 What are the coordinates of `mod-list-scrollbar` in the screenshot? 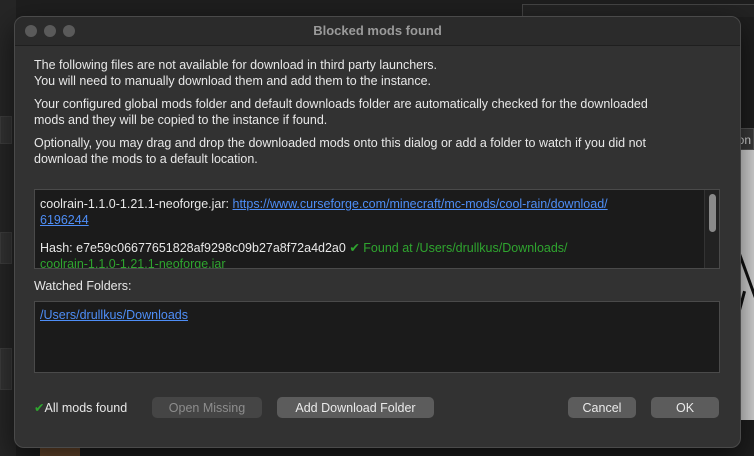 It's located at (711, 229).